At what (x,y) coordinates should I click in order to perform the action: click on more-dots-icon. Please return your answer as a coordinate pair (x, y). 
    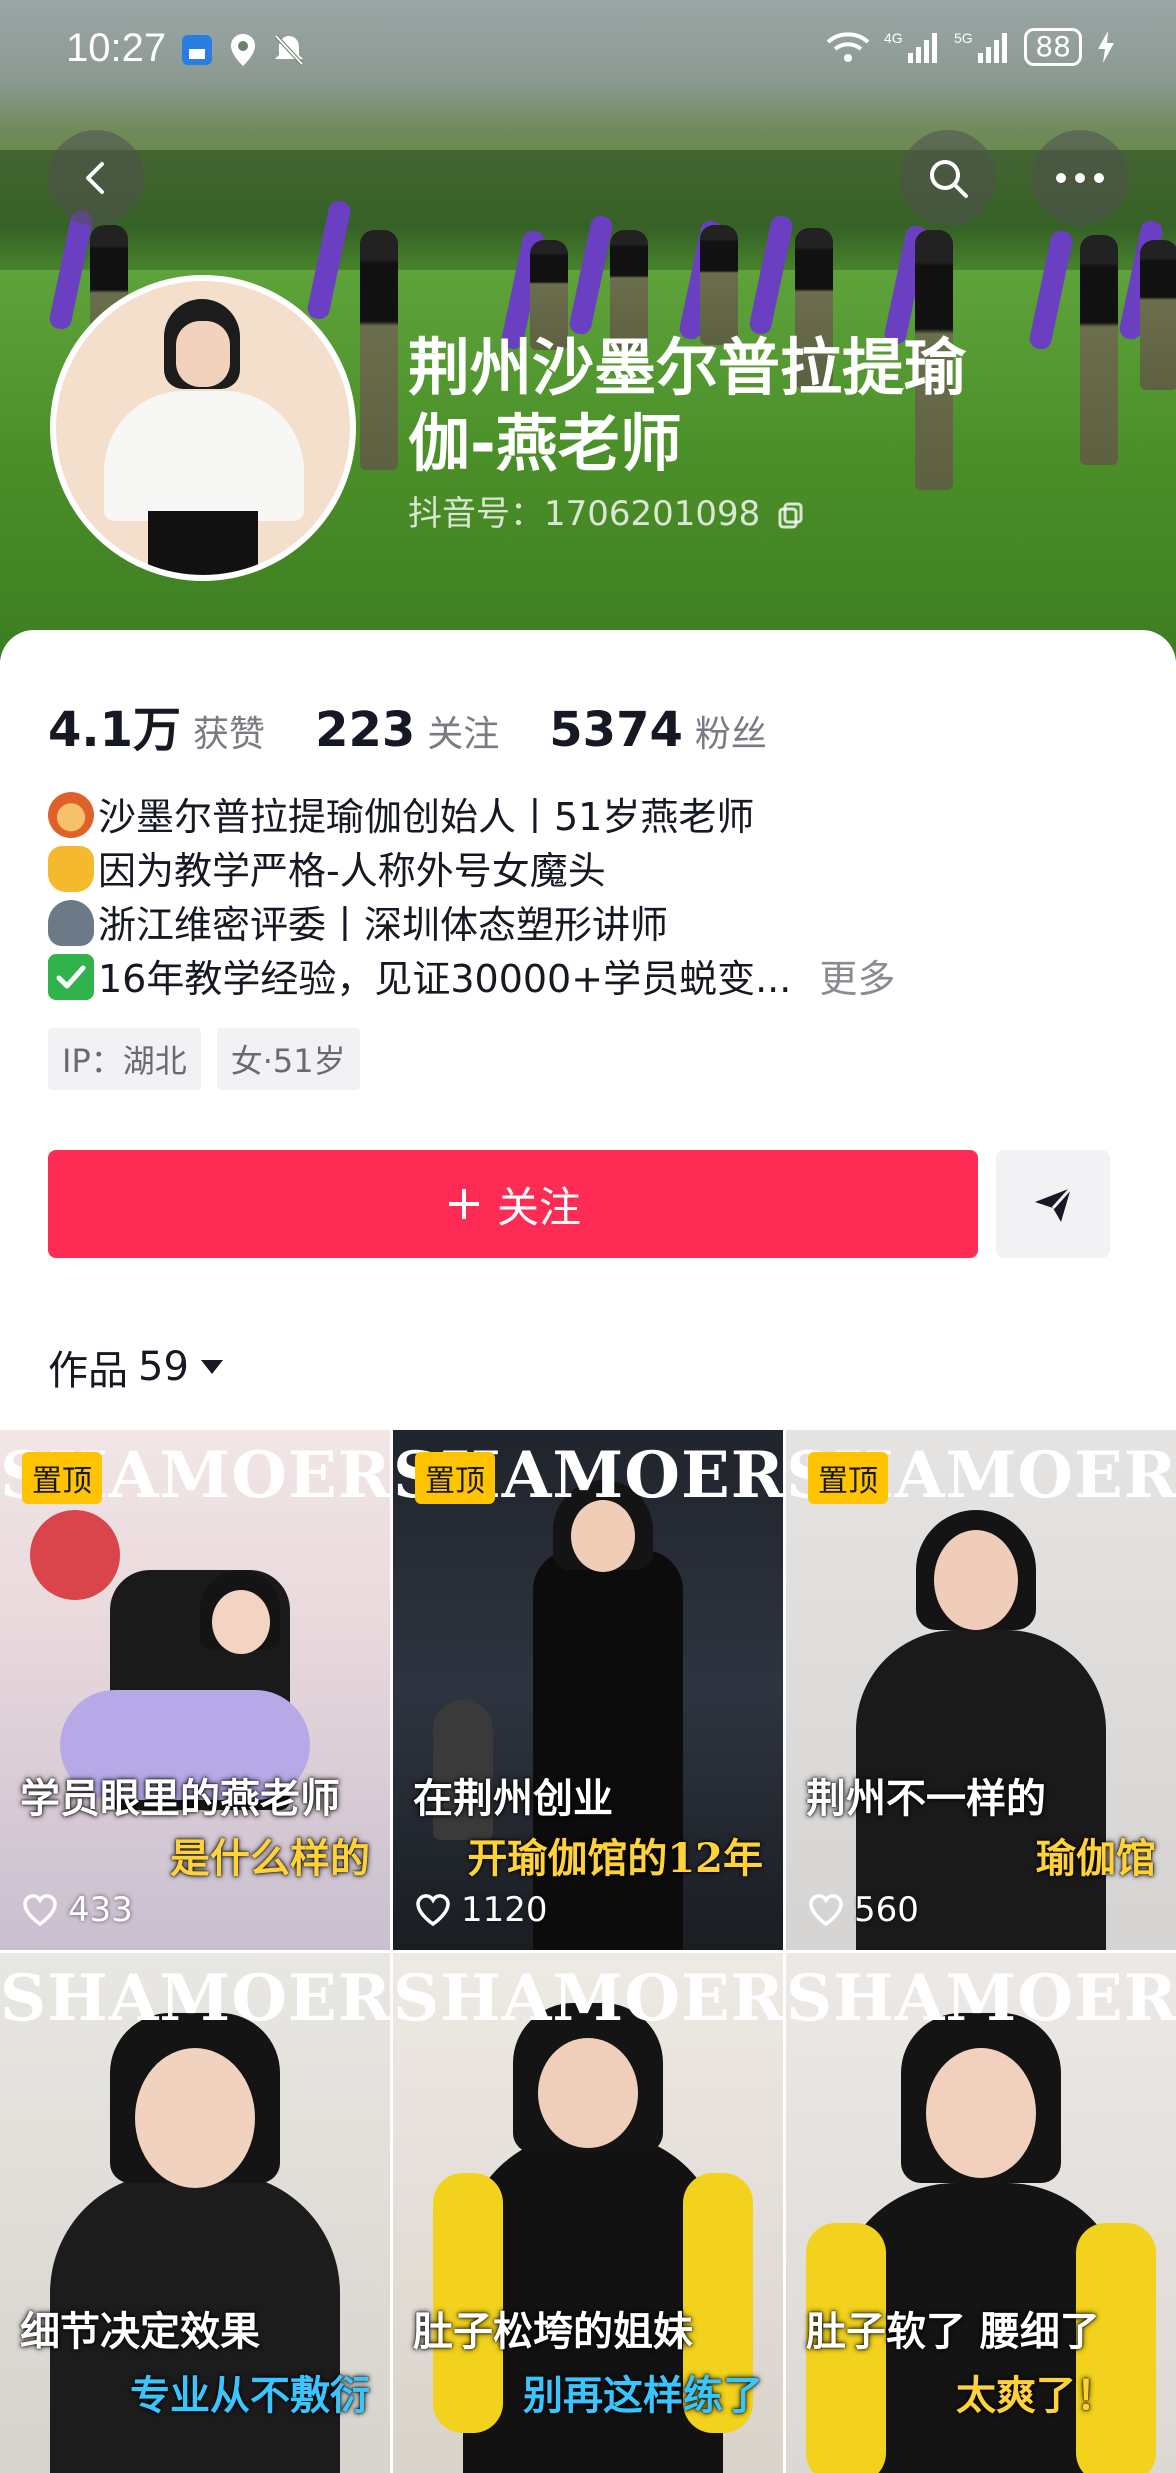
    Looking at the image, I should click on (1080, 178).